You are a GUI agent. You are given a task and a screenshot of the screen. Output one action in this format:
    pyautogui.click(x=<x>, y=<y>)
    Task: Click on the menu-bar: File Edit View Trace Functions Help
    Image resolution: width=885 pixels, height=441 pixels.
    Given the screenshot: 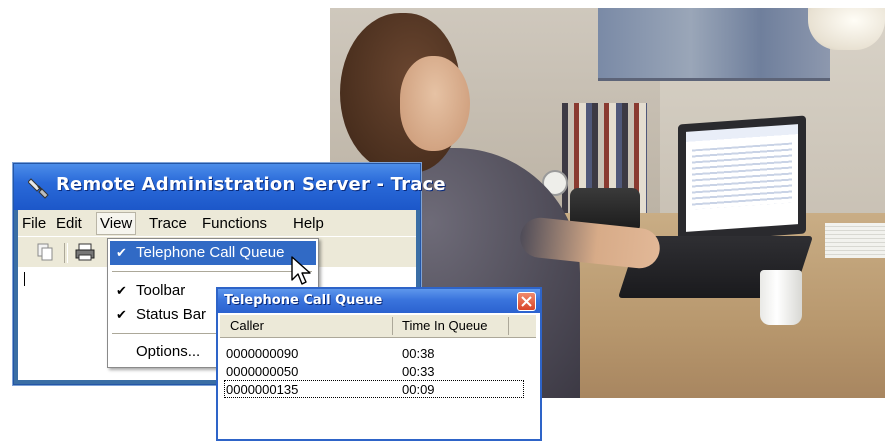 What is the action you would take?
    pyautogui.click(x=217, y=223)
    